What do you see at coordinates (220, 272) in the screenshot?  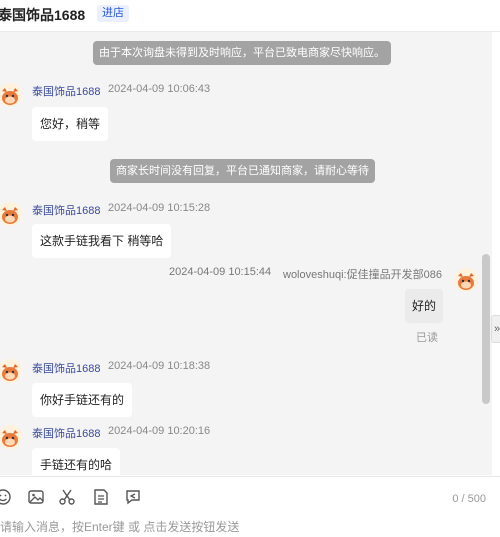 I see `message-time: 2024-04-09 10:15:44` at bounding box center [220, 272].